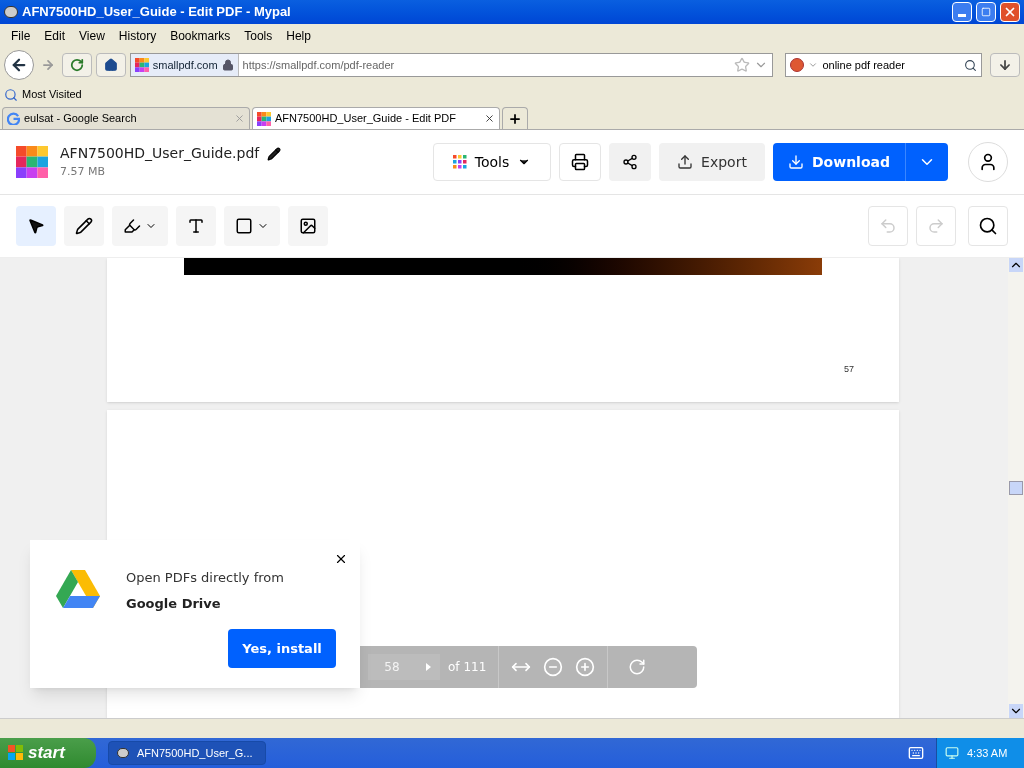 The image size is (1024, 768). What do you see at coordinates (888, 226) in the screenshot?
I see `undo-icon` at bounding box center [888, 226].